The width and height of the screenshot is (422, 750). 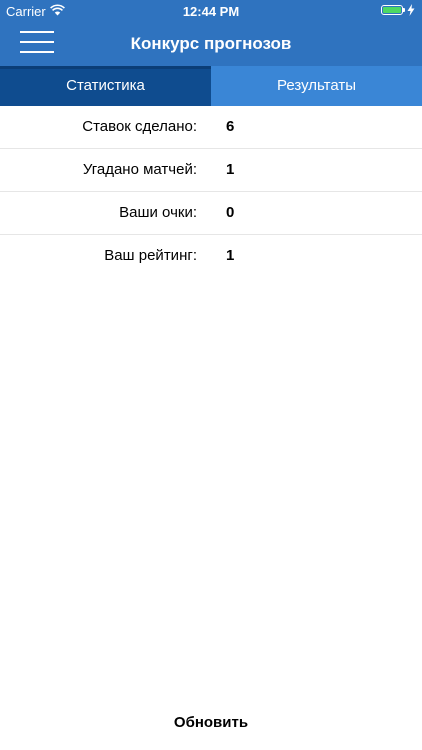 I want to click on app-header: Carrier 12:44 PM Конкурс прогнозов, so click(x=211, y=33).